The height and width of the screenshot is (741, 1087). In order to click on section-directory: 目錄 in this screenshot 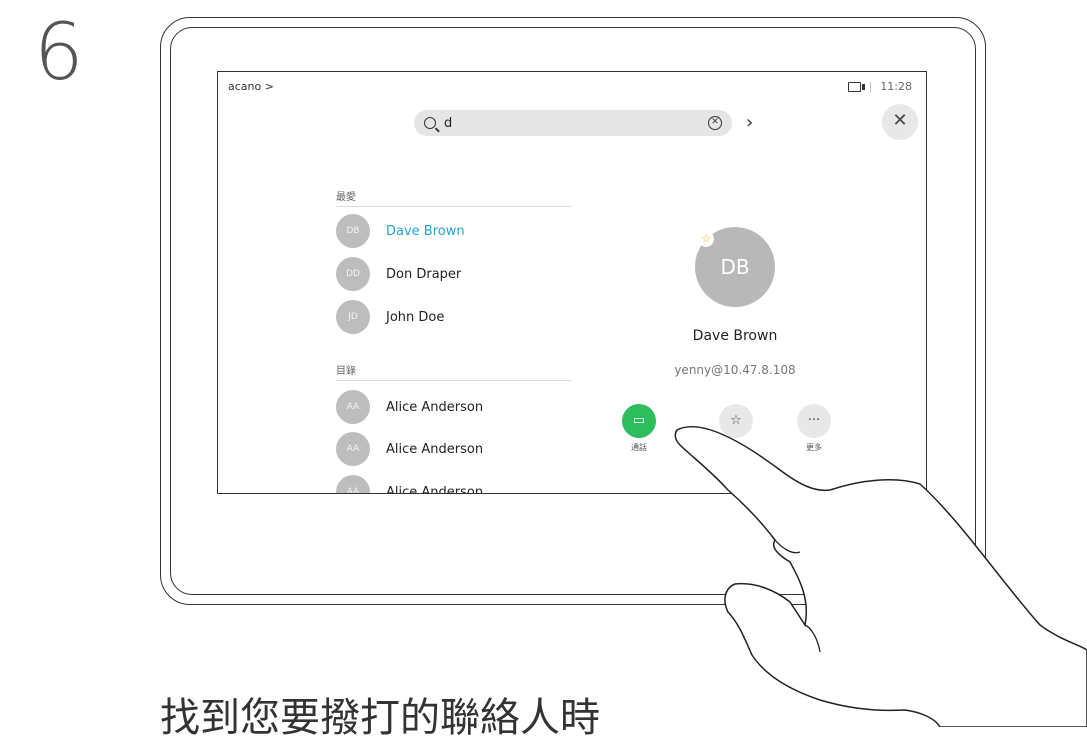, I will do `click(454, 371)`.